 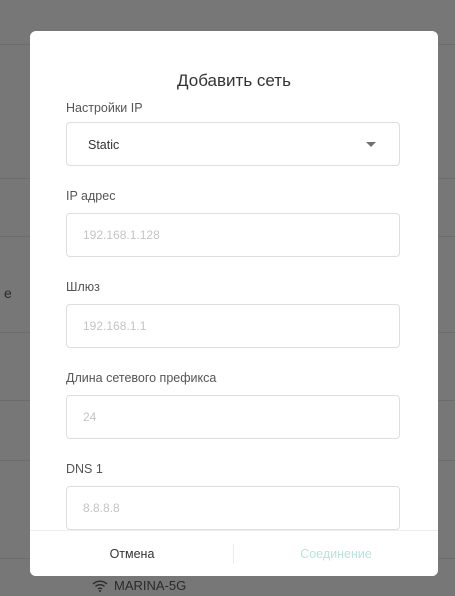 I want to click on ip-address-input, so click(x=233, y=235).